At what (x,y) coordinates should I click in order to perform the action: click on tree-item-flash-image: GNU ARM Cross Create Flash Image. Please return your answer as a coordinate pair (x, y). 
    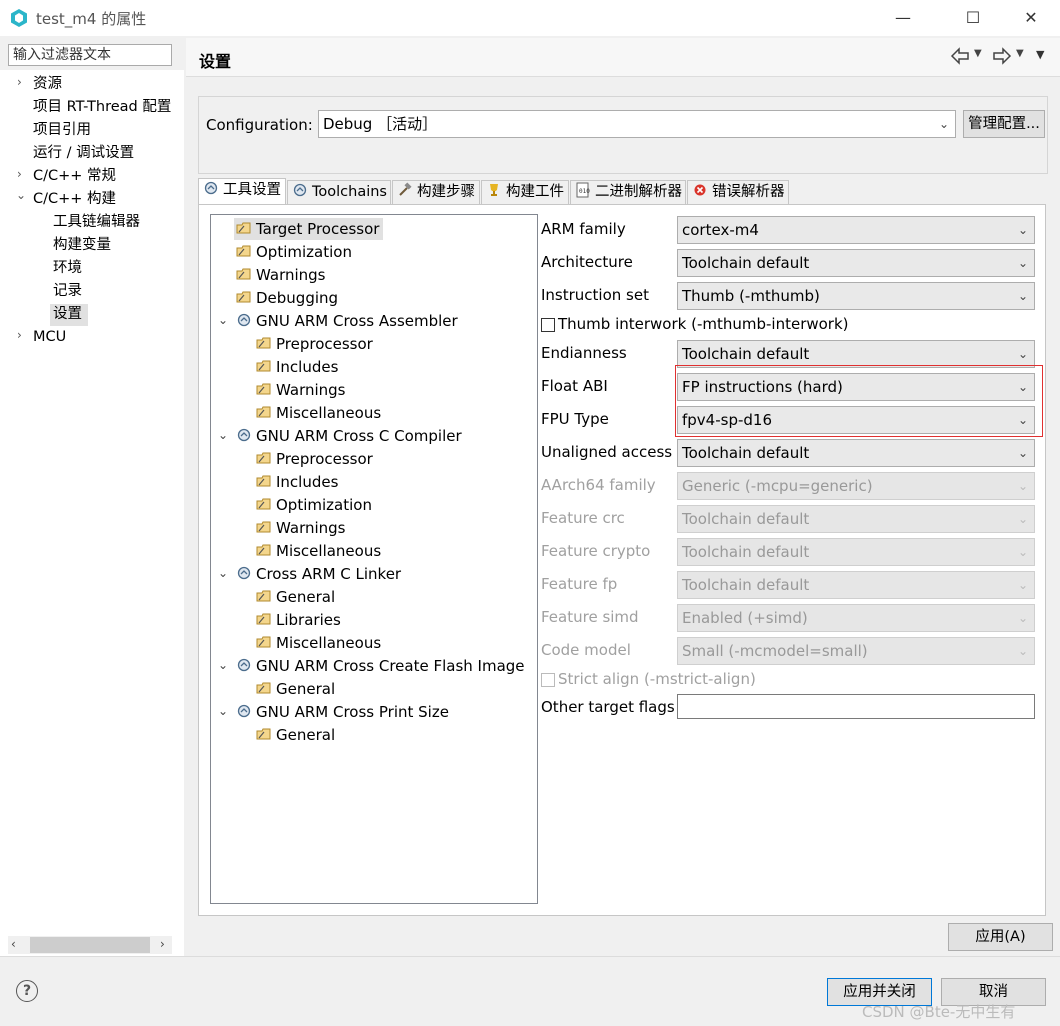
    Looking at the image, I should click on (380, 666).